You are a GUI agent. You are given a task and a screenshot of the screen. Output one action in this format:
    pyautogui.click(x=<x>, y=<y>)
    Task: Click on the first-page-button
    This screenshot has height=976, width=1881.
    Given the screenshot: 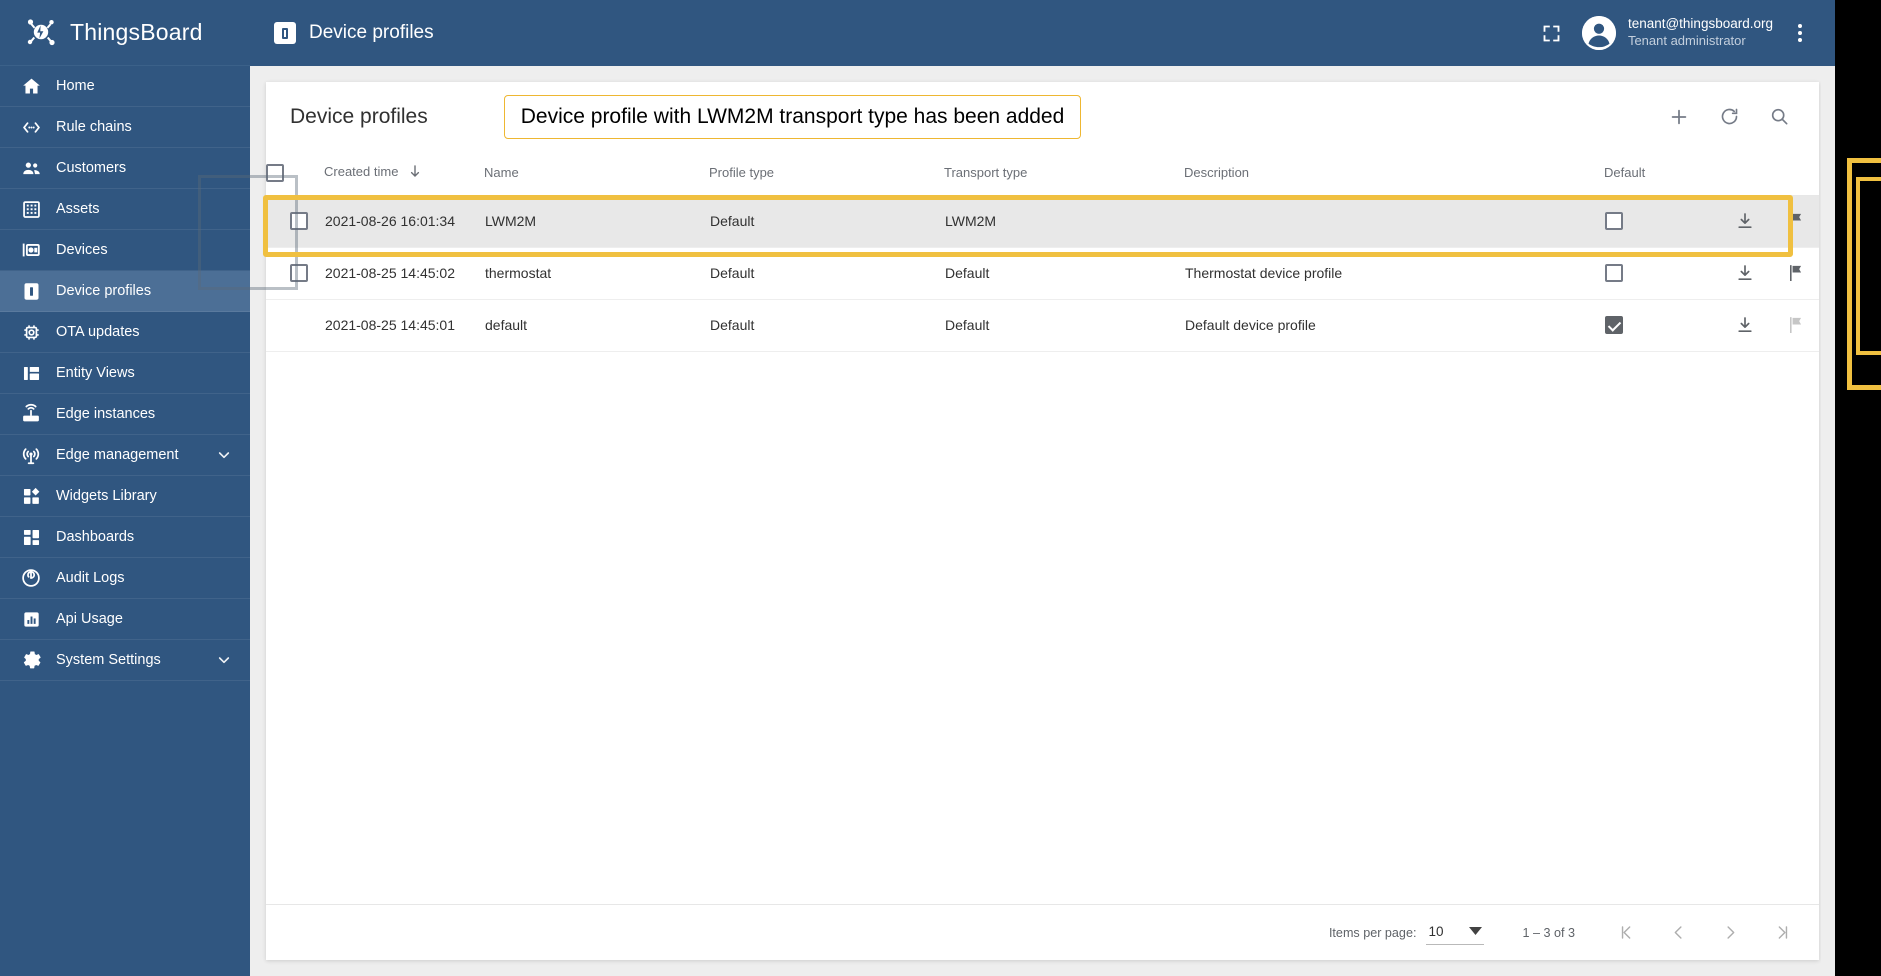 What is the action you would take?
    pyautogui.click(x=1626, y=933)
    